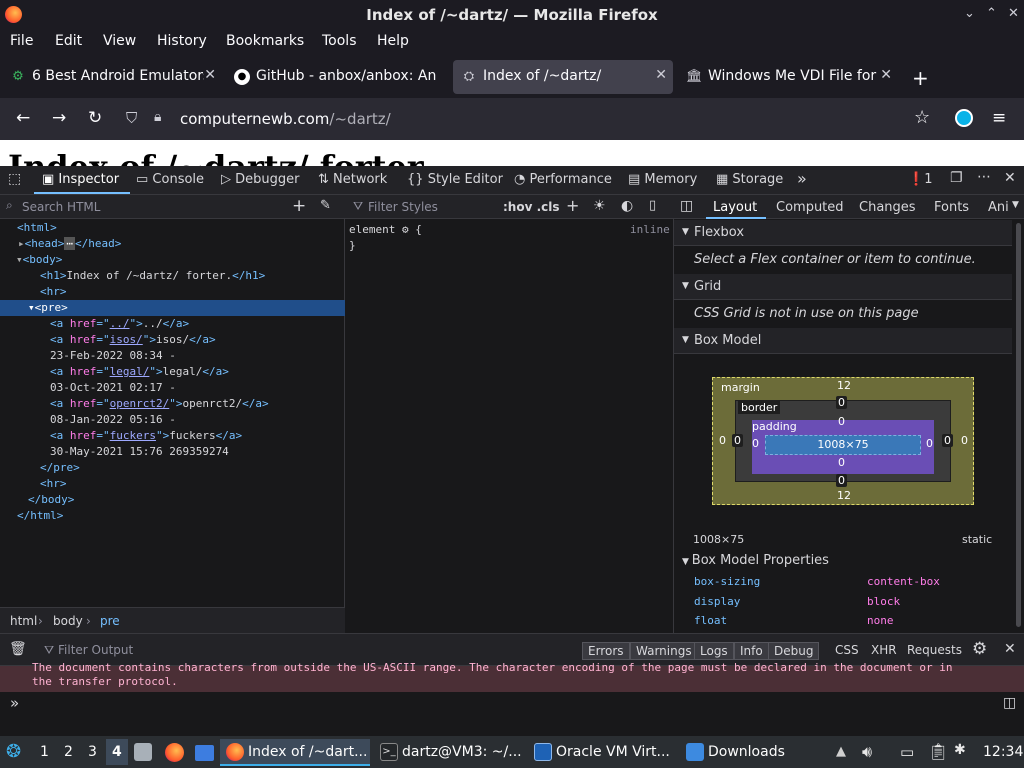 The width and height of the screenshot is (1024, 768). What do you see at coordinates (172, 452) in the screenshot?
I see `tree-text-node: 30-May-2021 15:76 269359274` at bounding box center [172, 452].